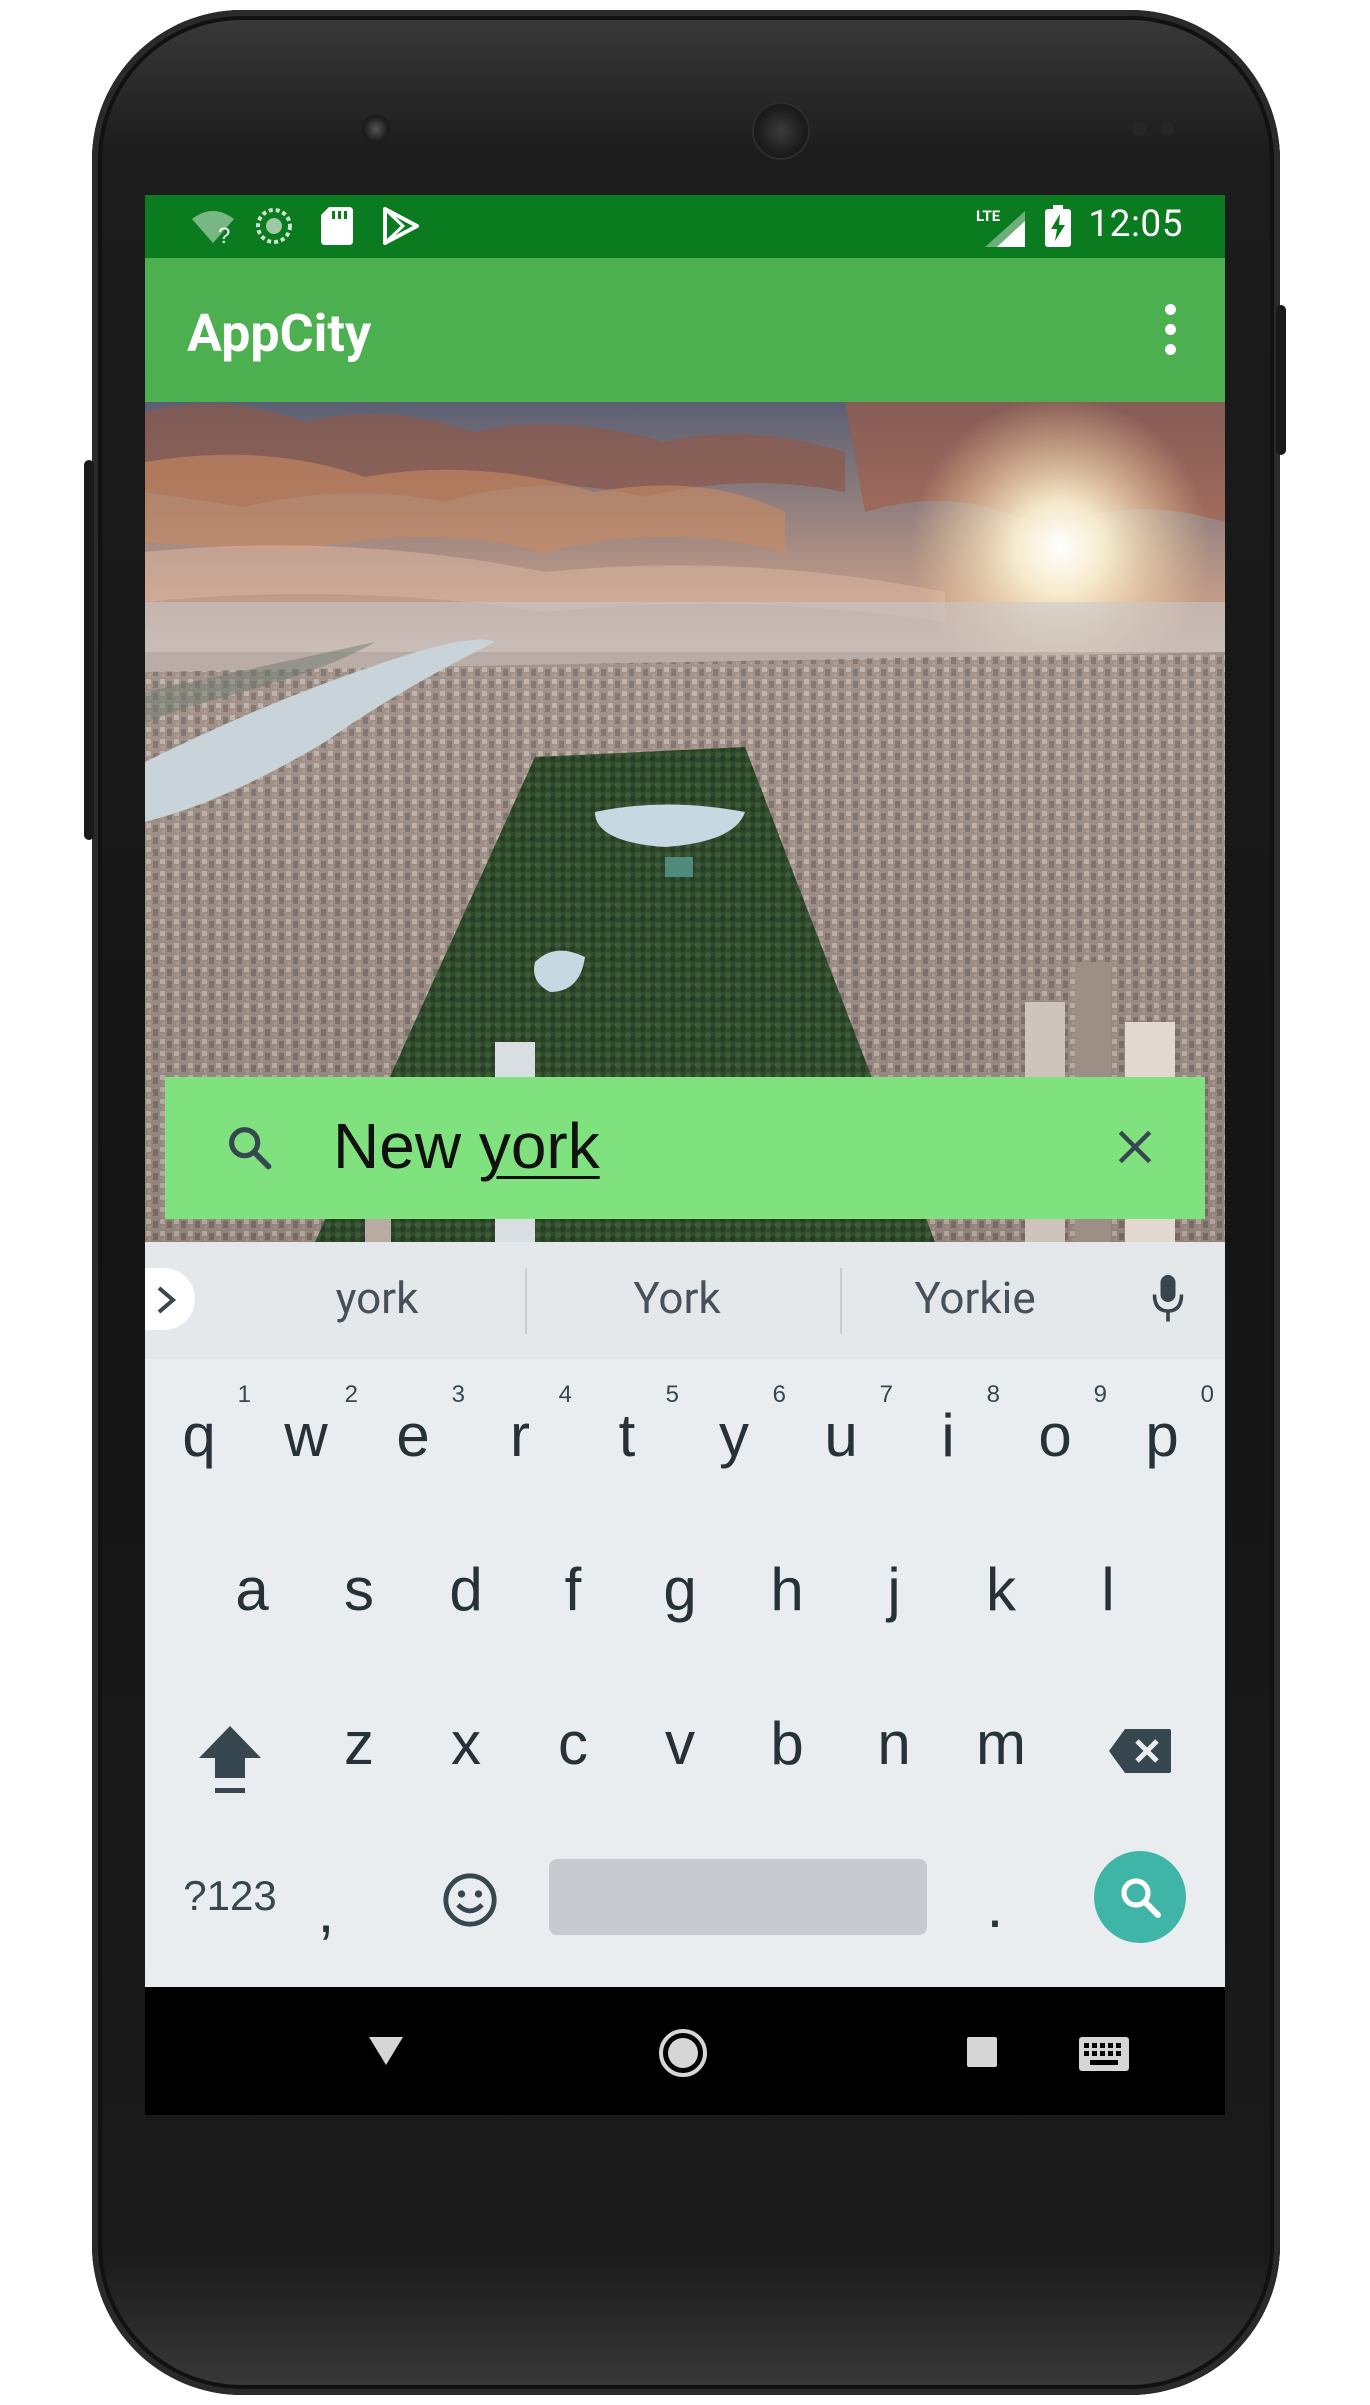 Image resolution: width=1370 pixels, height=2405 pixels. I want to click on sd-card-icon, so click(337, 226).